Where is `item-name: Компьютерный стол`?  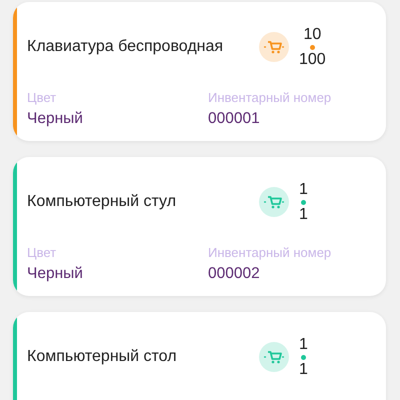 item-name: Компьютерный стол is located at coordinates (102, 357).